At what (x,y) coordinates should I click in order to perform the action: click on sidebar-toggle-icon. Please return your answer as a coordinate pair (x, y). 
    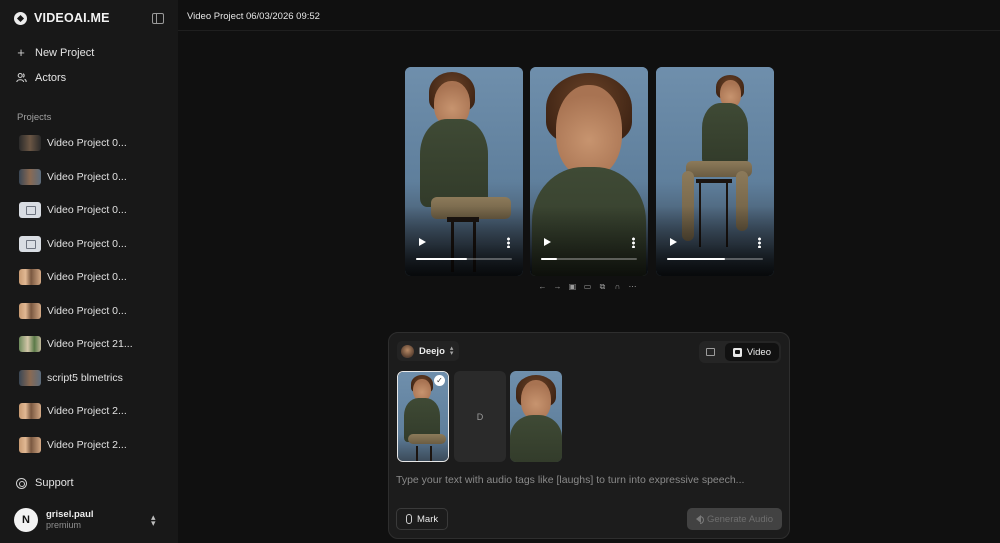
    Looking at the image, I should click on (158, 18).